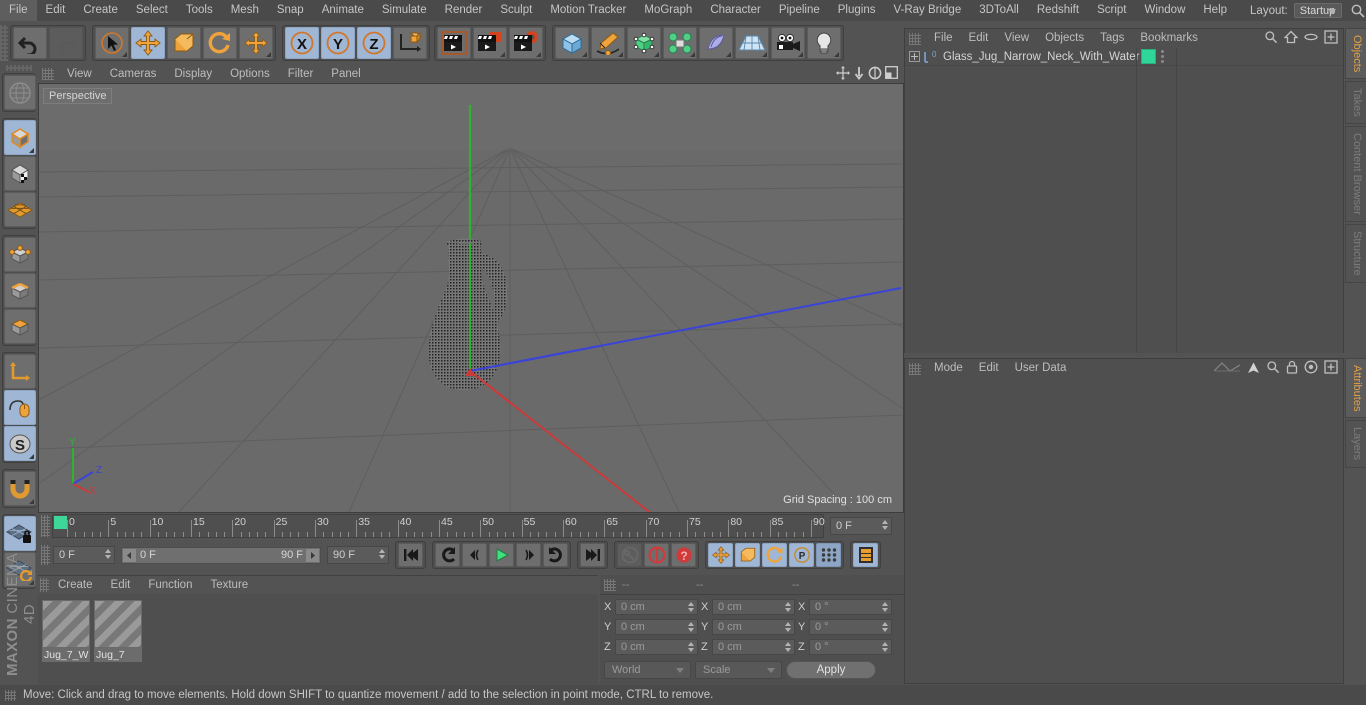 The width and height of the screenshot is (1366, 705). Describe the element at coordinates (312, 555) in the screenshot. I see `range-right-handle` at that location.